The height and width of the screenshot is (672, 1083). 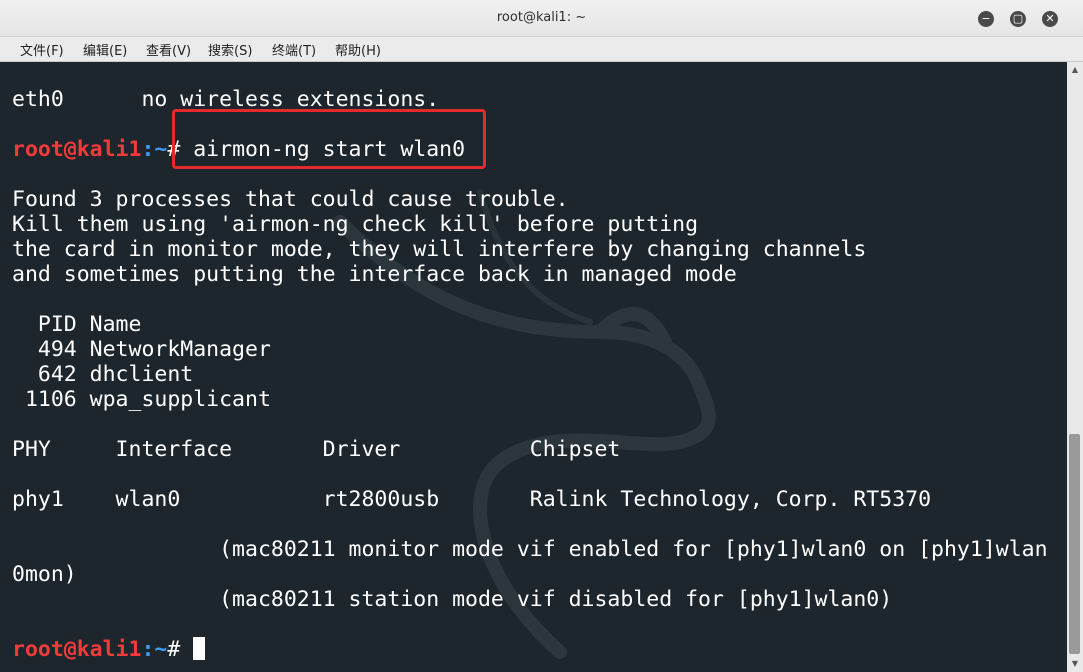 What do you see at coordinates (1018, 19) in the screenshot?
I see `maximize-icon: ▢` at bounding box center [1018, 19].